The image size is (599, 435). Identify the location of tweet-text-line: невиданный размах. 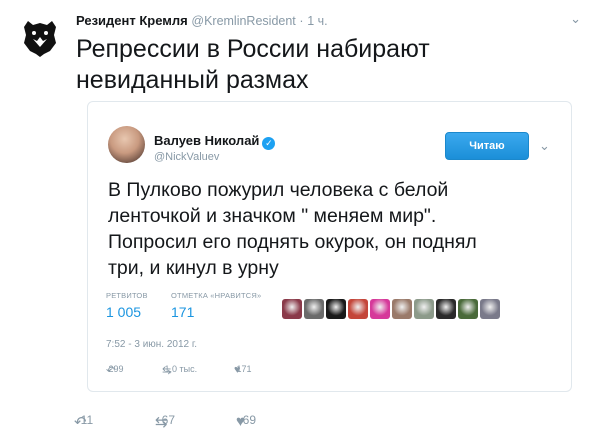
(192, 80).